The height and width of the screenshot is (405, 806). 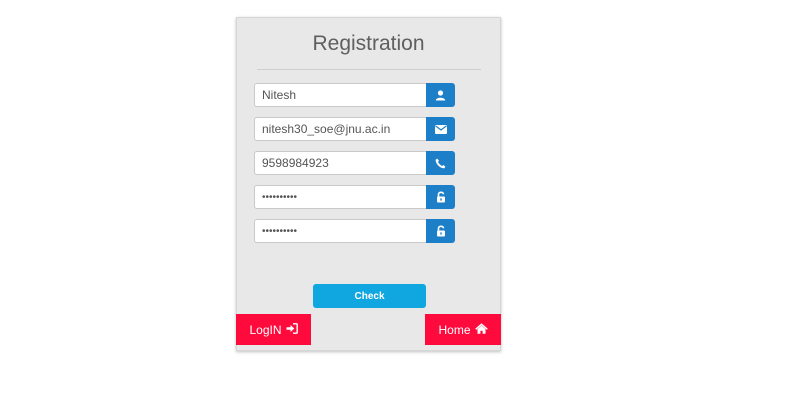 I want to click on envelope-icon, so click(x=440, y=129).